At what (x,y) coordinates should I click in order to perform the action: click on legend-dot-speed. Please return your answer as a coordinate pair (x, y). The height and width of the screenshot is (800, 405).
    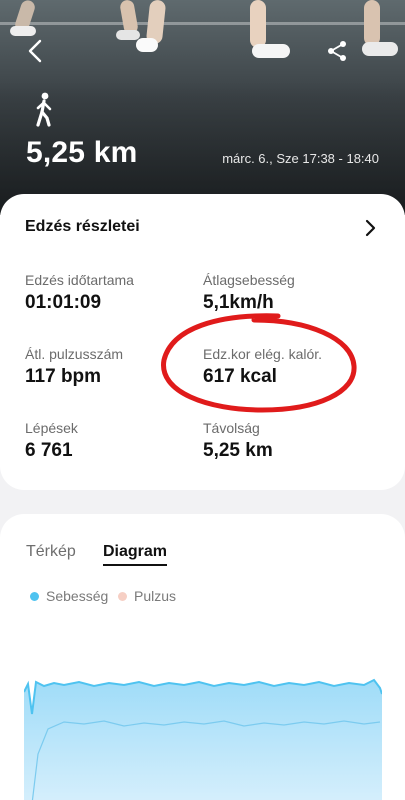
    Looking at the image, I should click on (34, 596).